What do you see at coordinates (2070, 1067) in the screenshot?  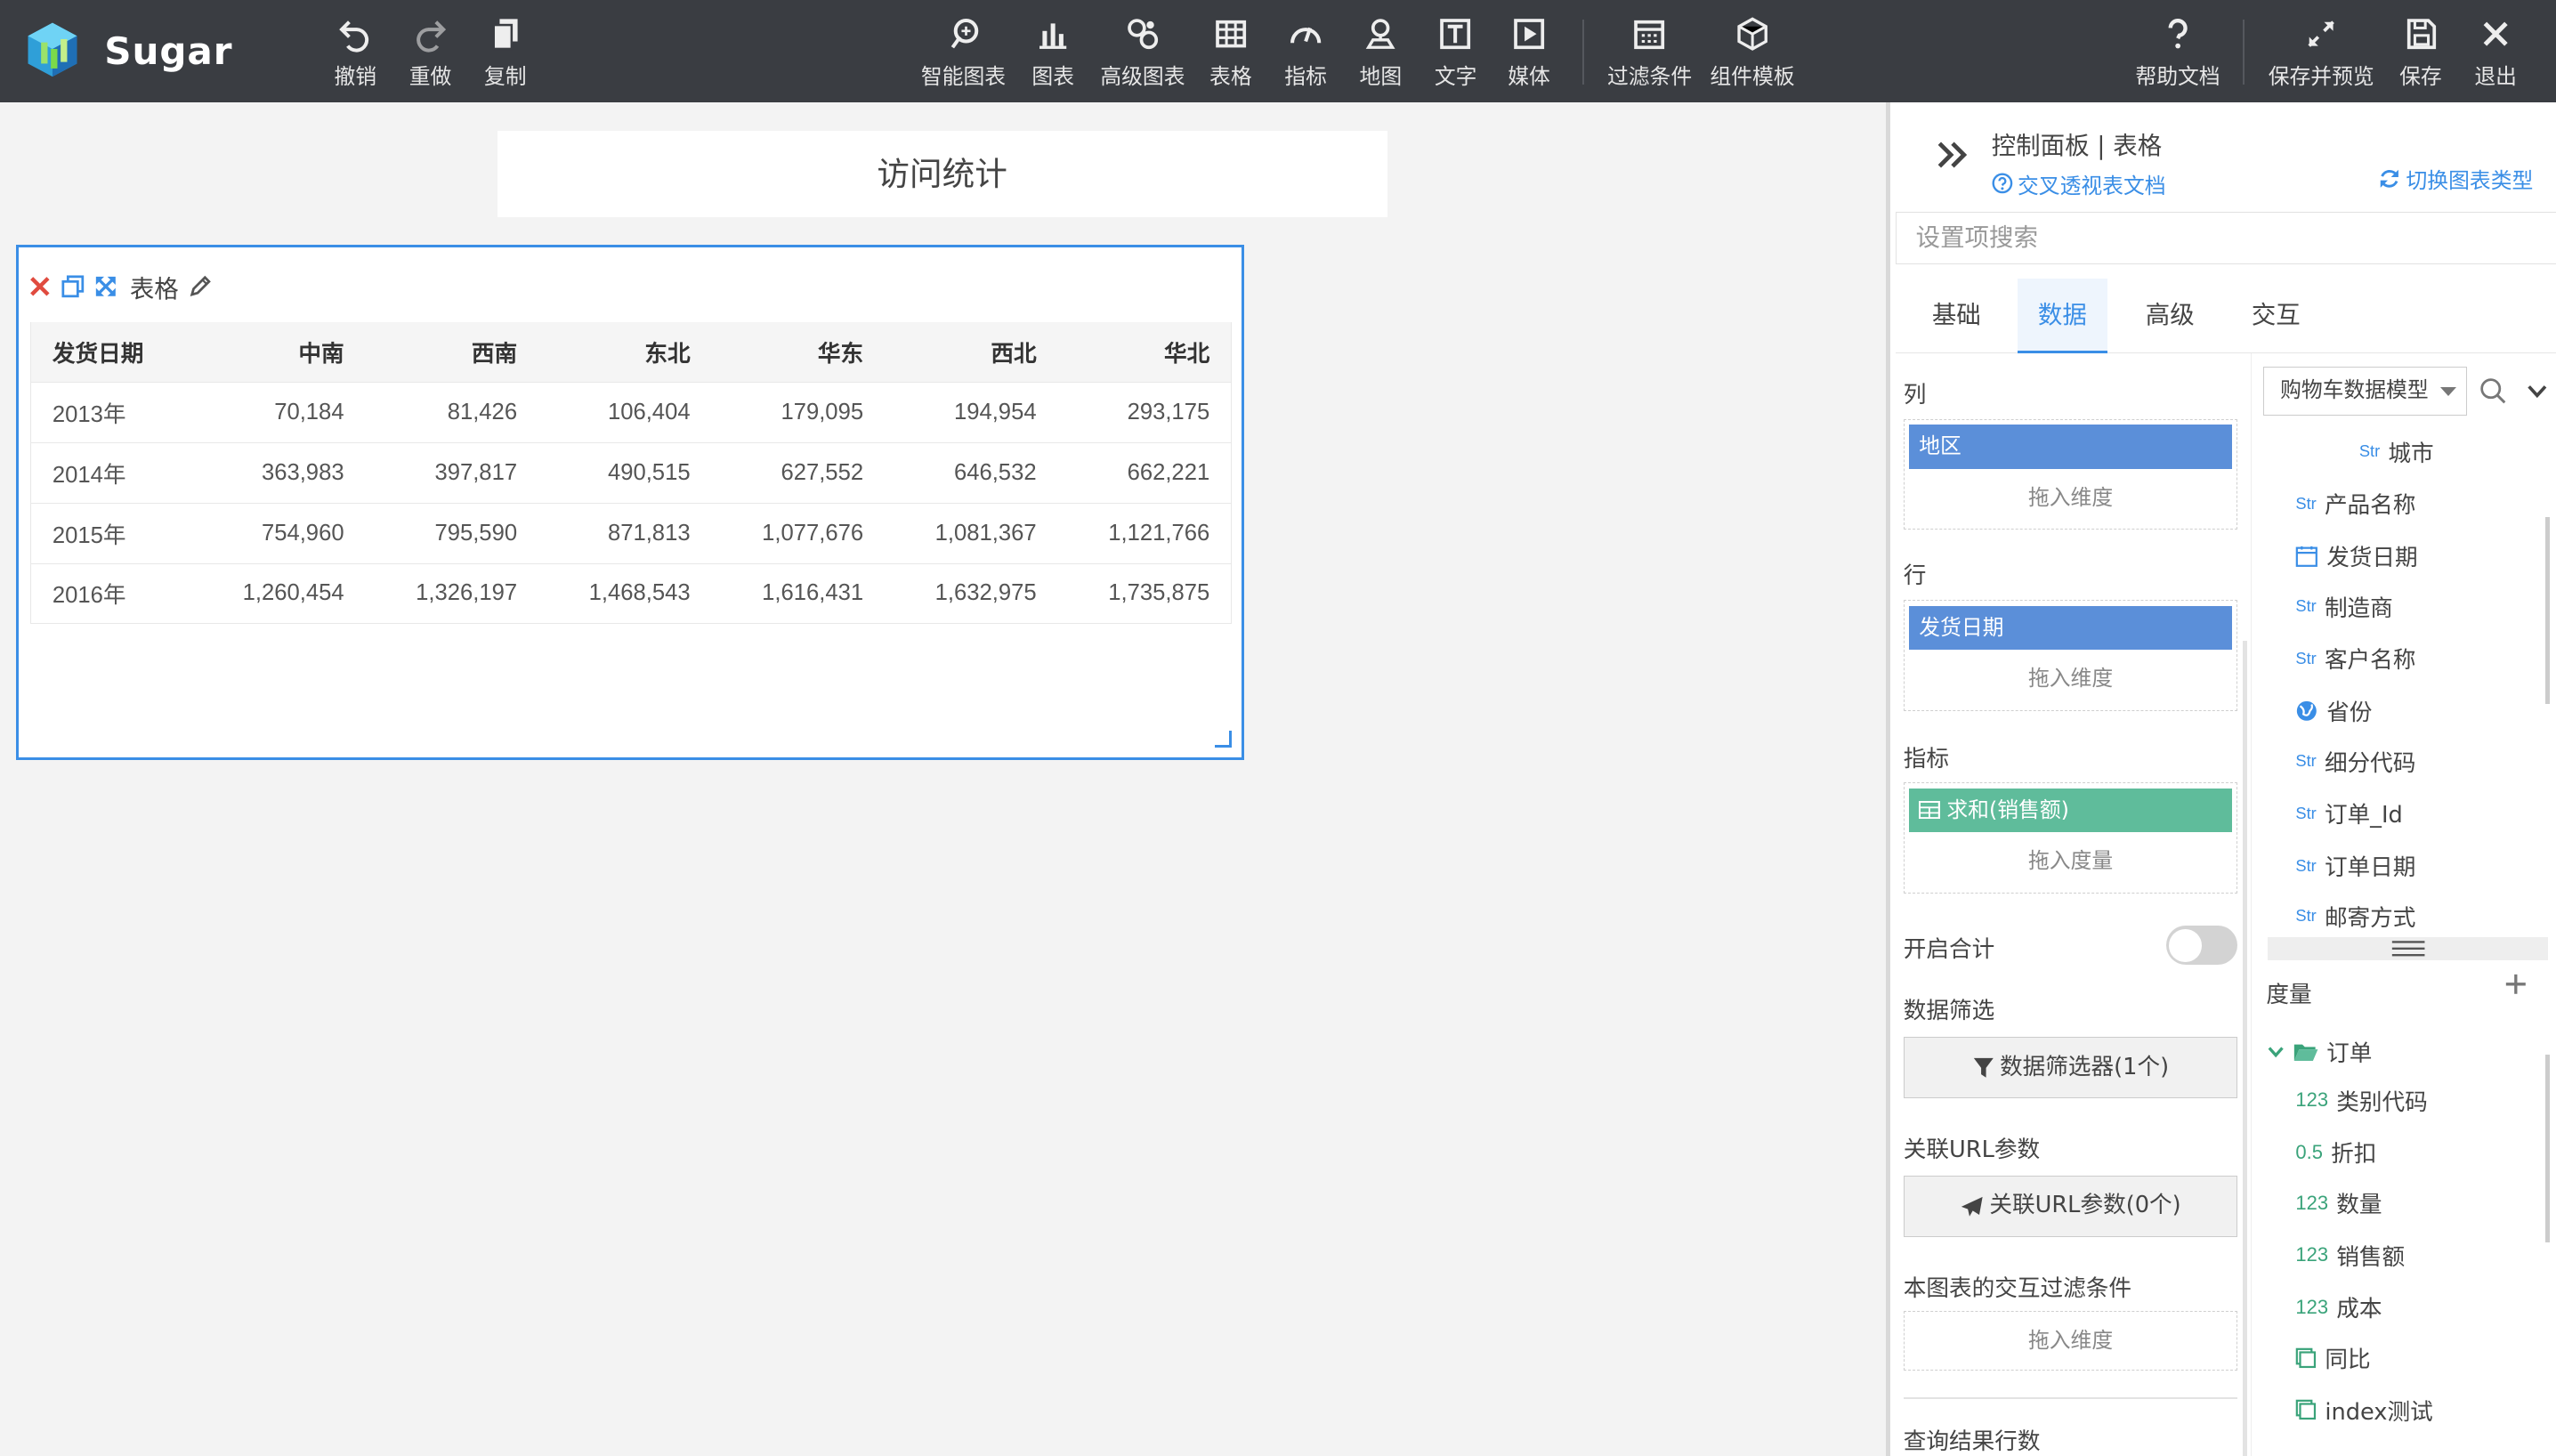 I see `data-filter-button: 数据筛选器(1个)` at bounding box center [2070, 1067].